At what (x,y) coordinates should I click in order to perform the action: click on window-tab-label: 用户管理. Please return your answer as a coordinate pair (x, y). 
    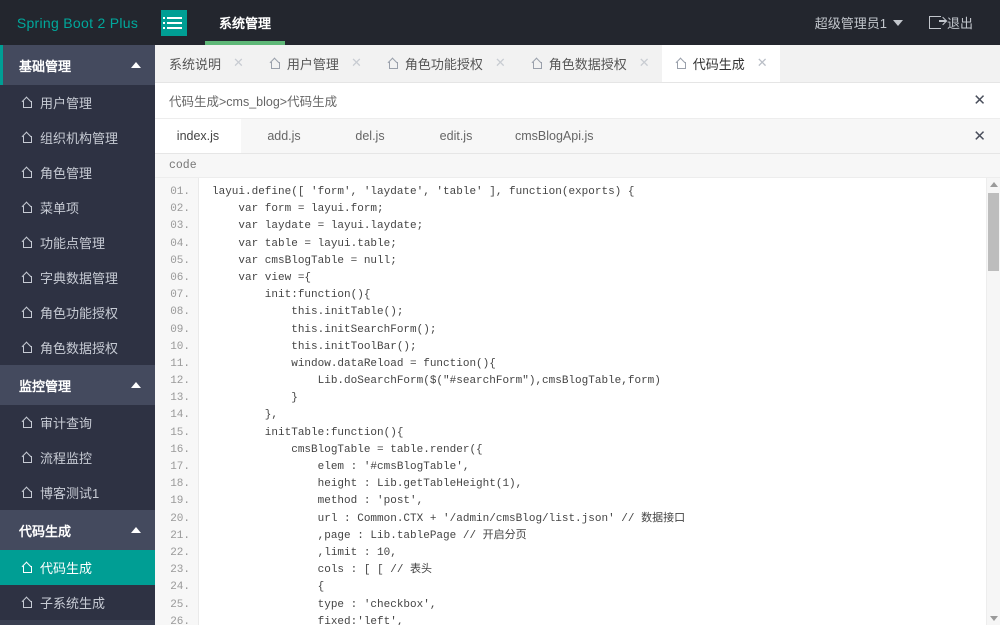
    Looking at the image, I should click on (312, 64).